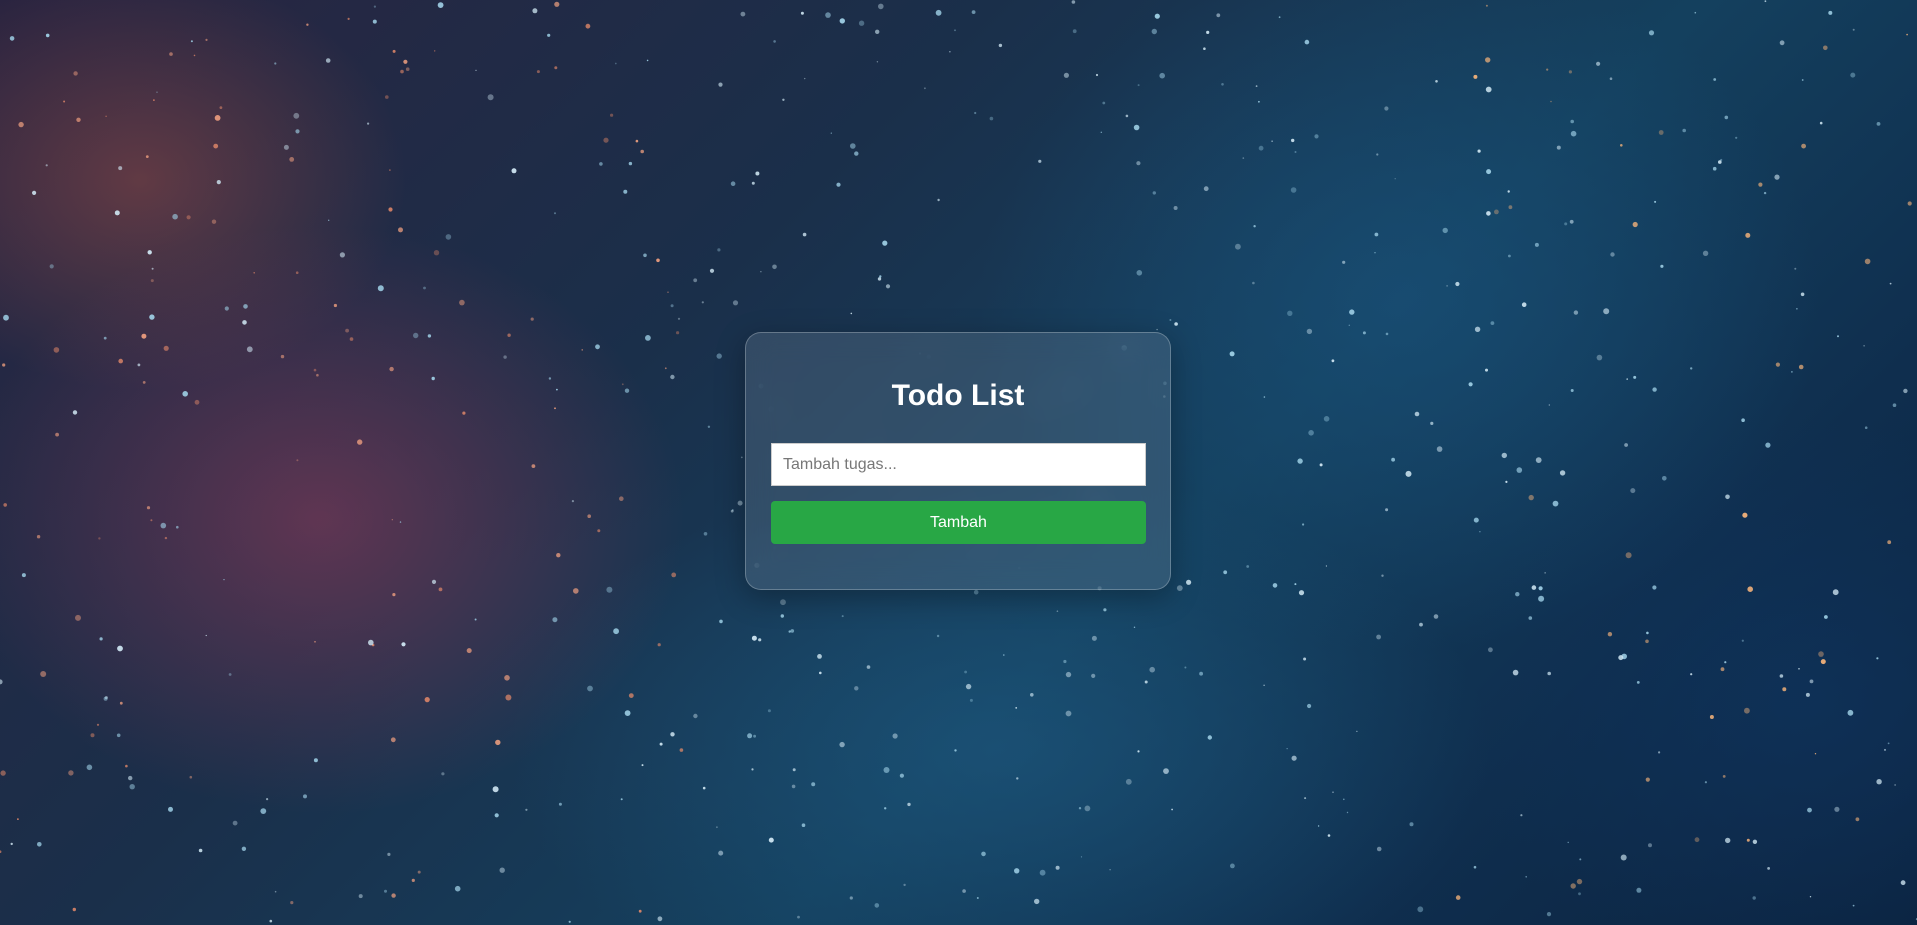  I want to click on todo-card: Todo List Tambah, so click(958, 461).